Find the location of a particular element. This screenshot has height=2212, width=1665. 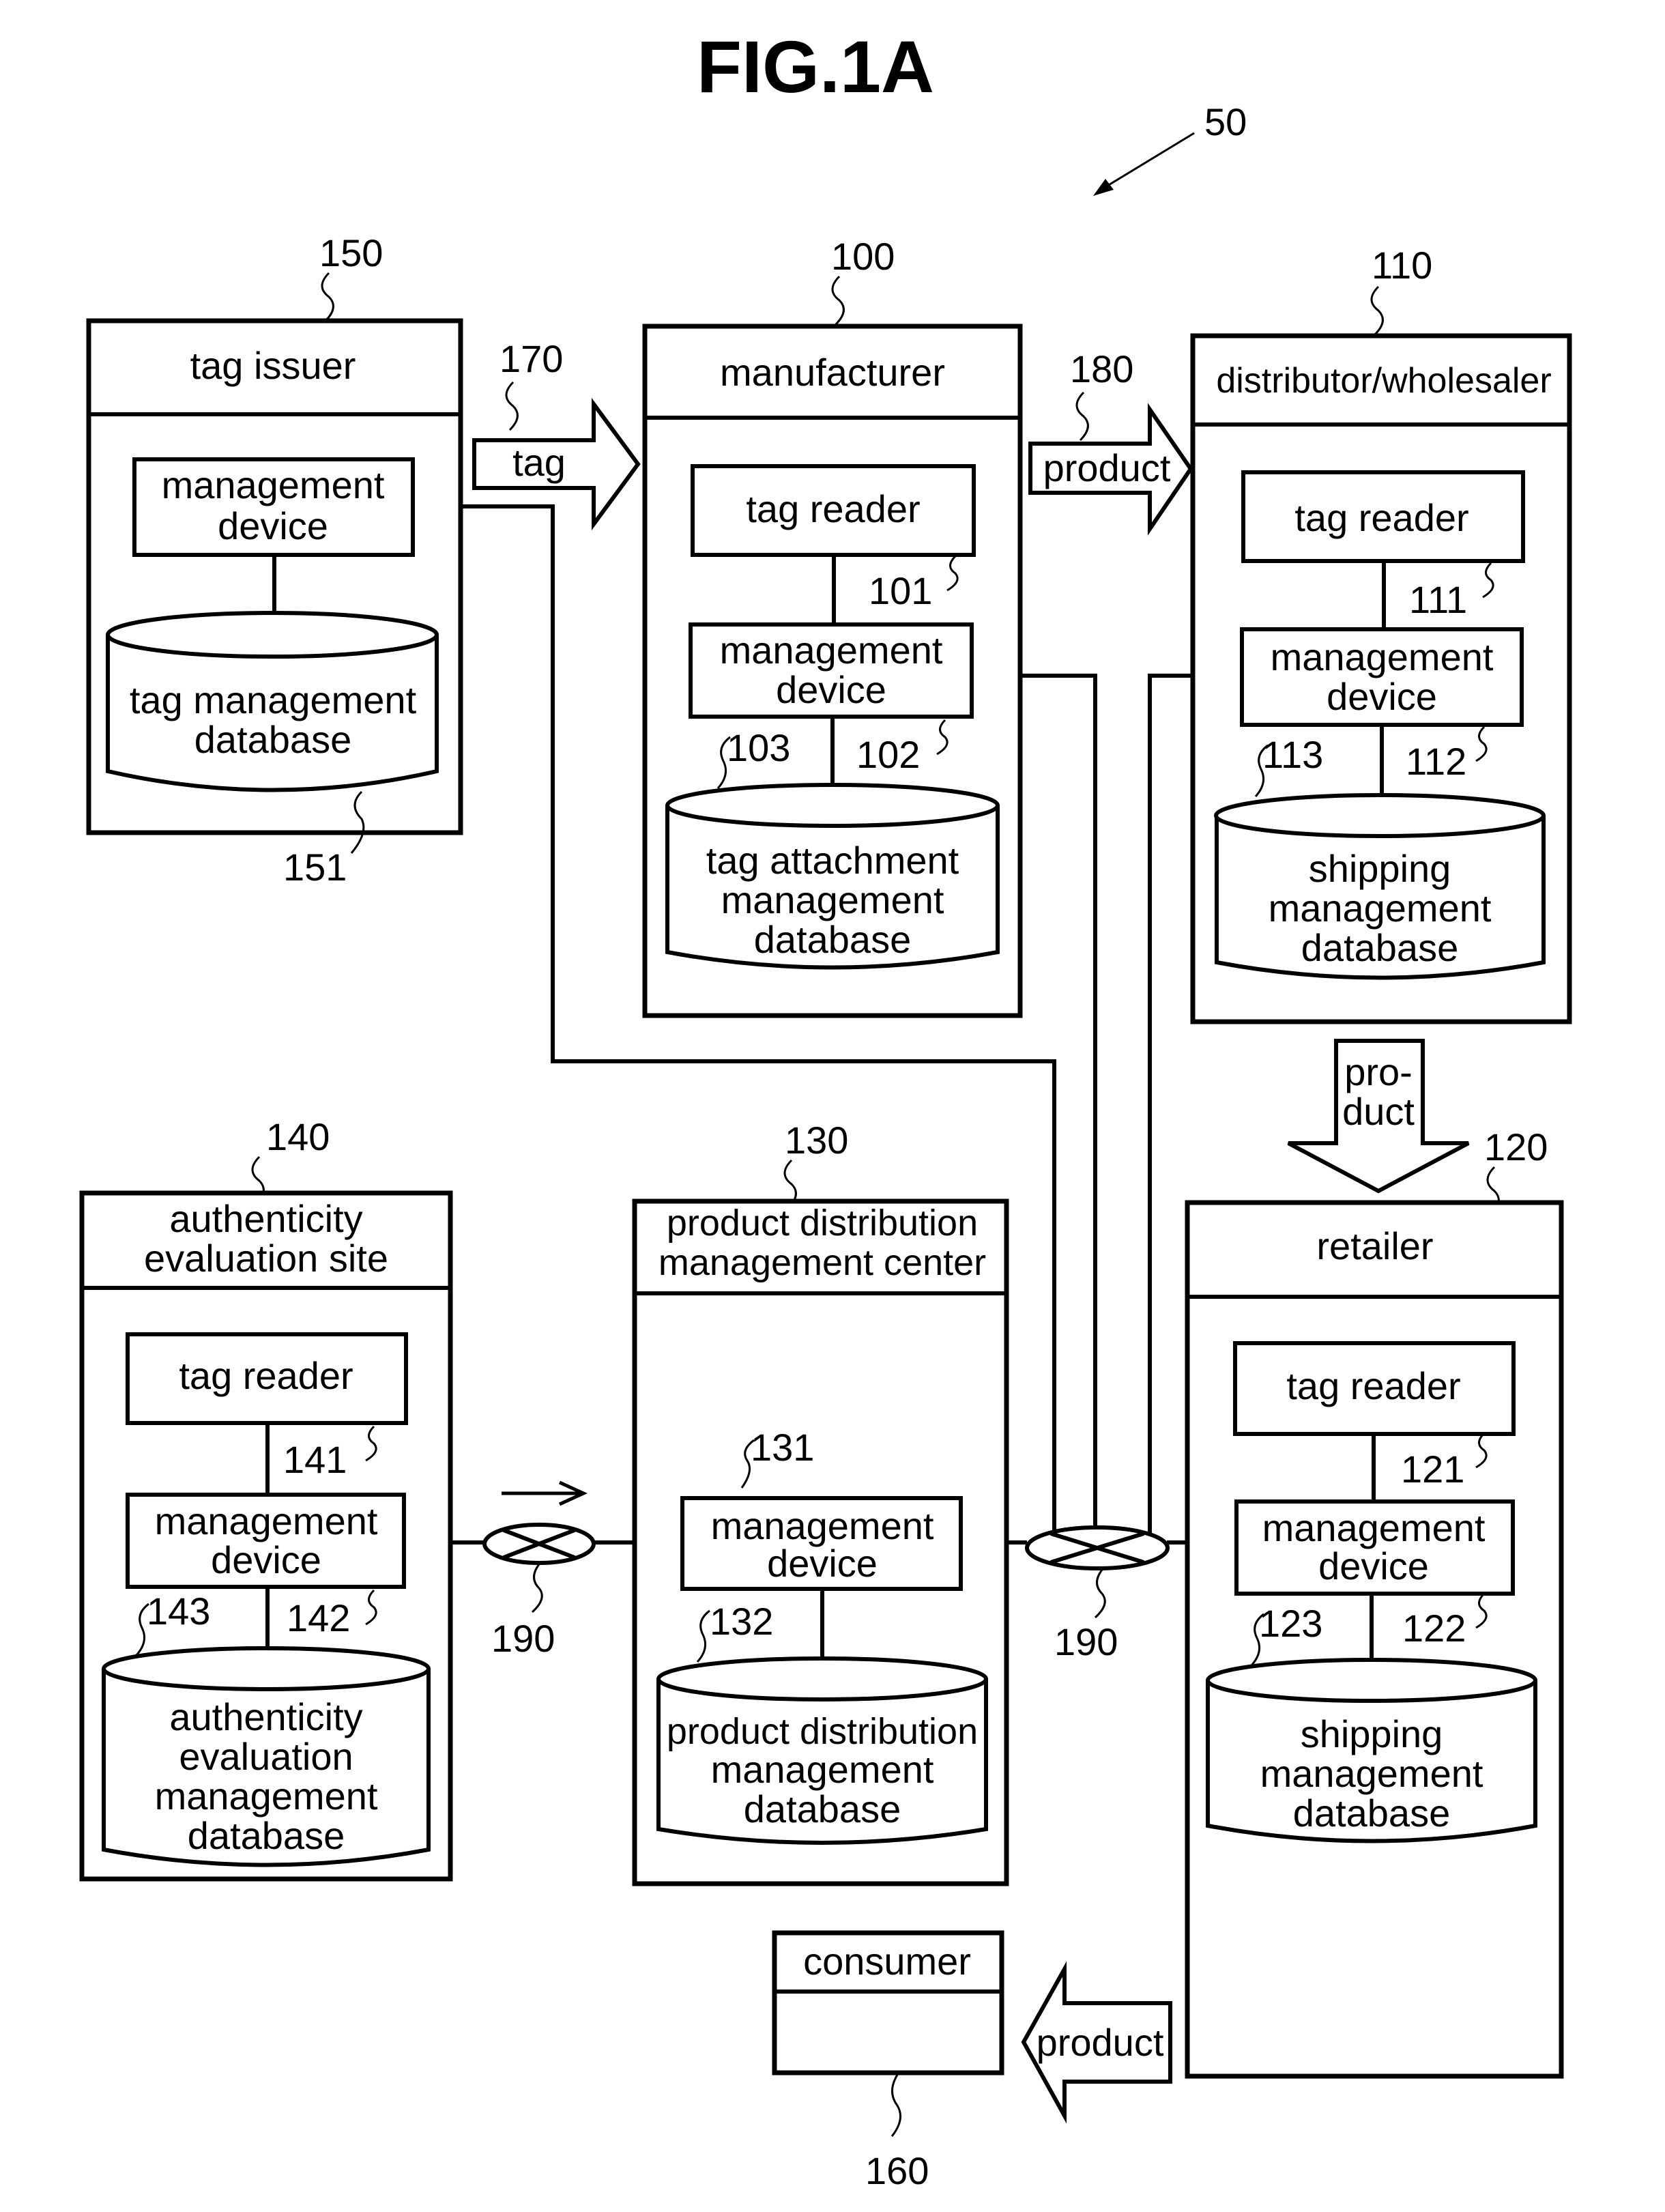

consumer-title: consumer is located at coordinates (887, 1962).